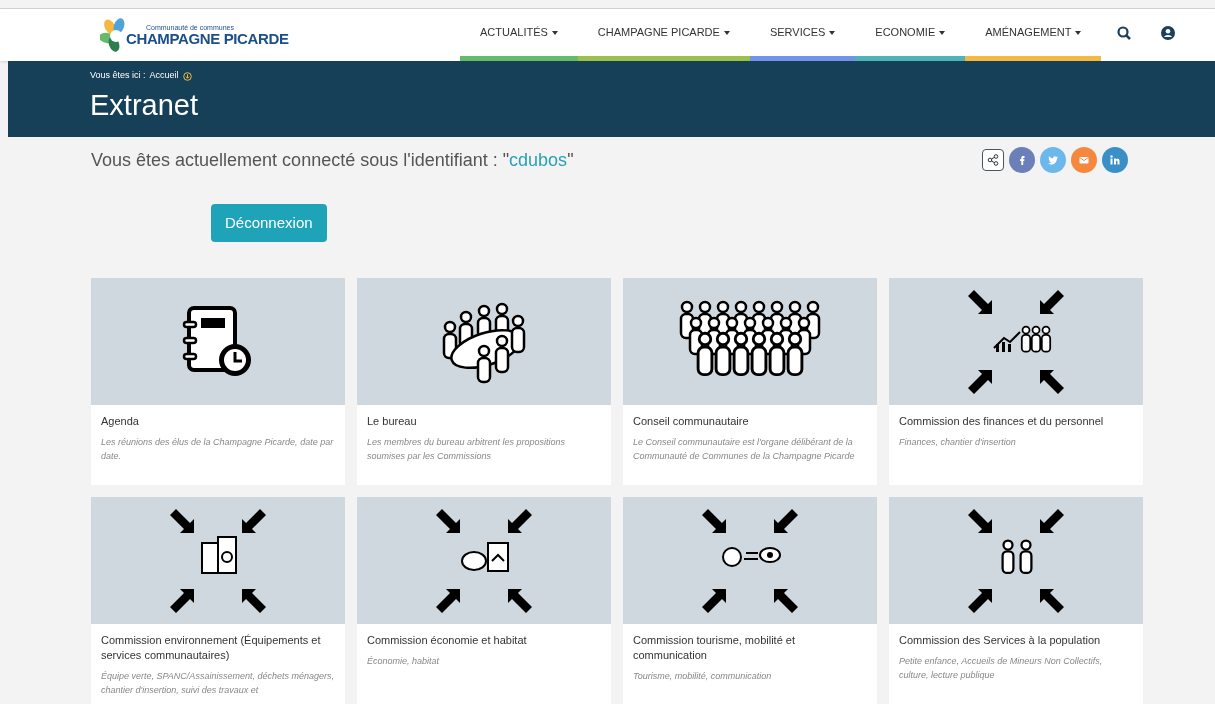 The image size is (1215, 704). Describe the element at coordinates (691, 421) in the screenshot. I see `card-title: Conseil communautaire` at that location.